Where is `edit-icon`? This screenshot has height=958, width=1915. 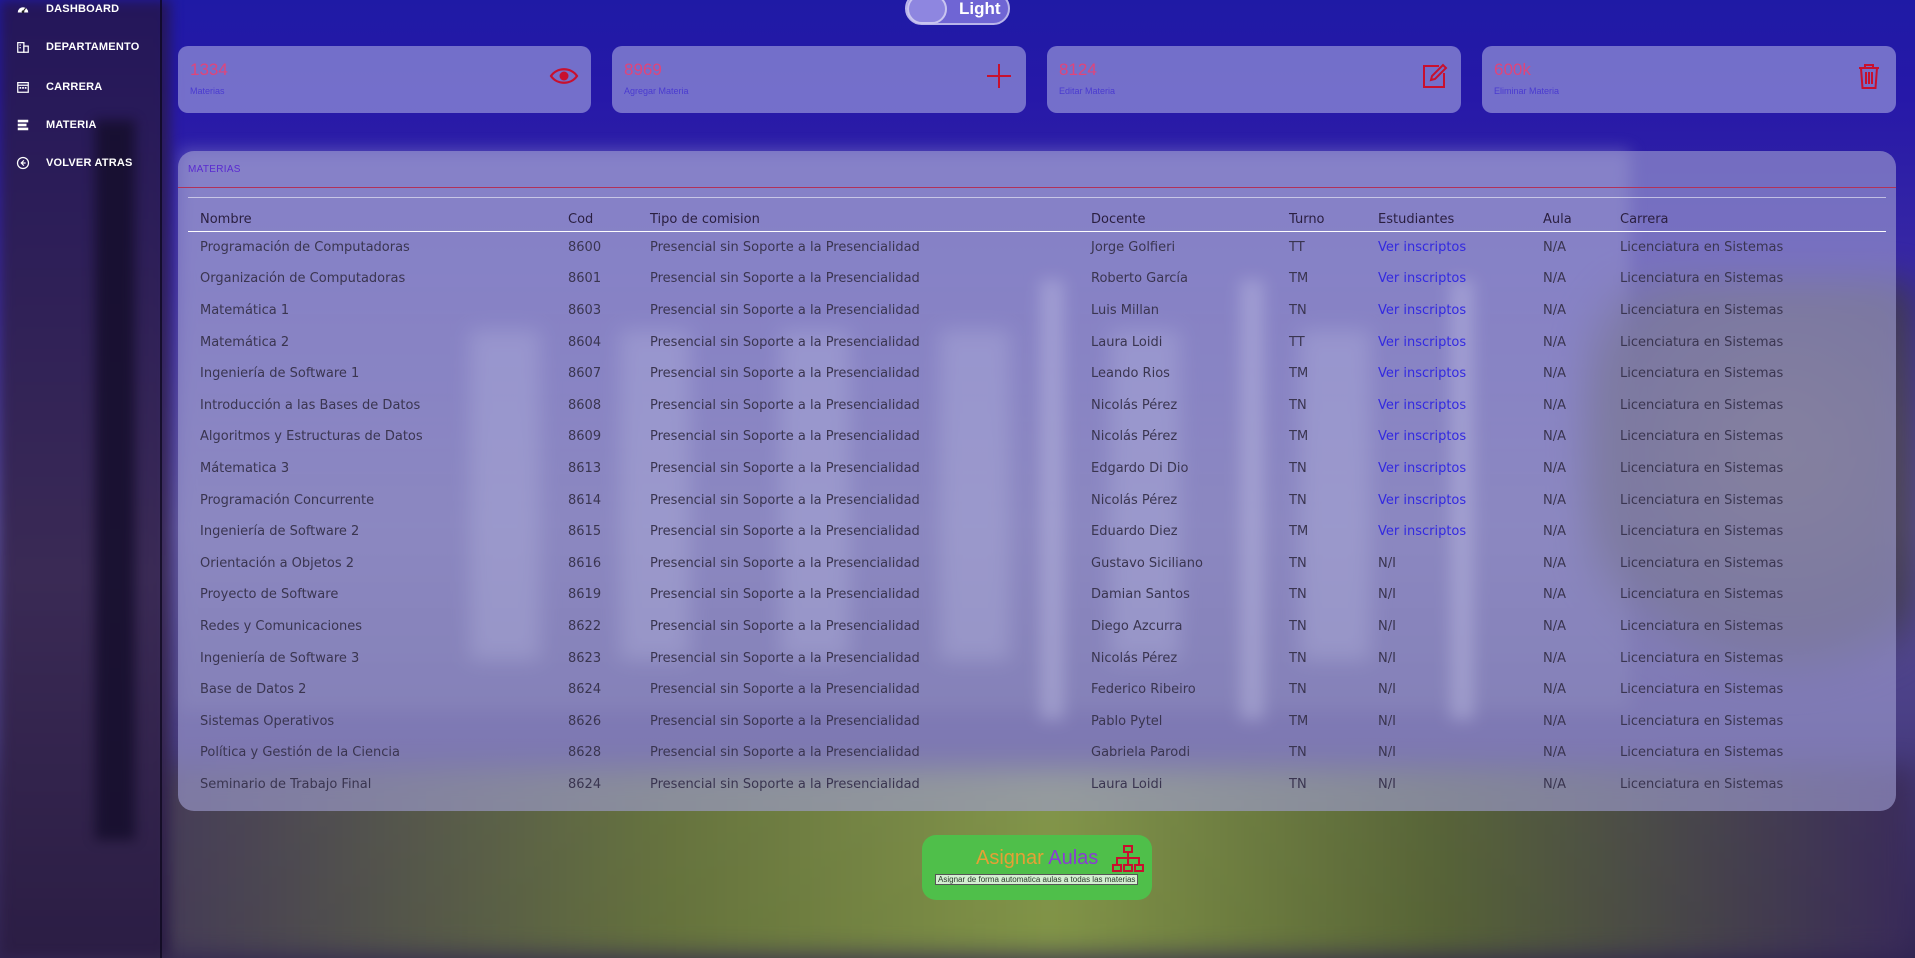
edit-icon is located at coordinates (1434, 76).